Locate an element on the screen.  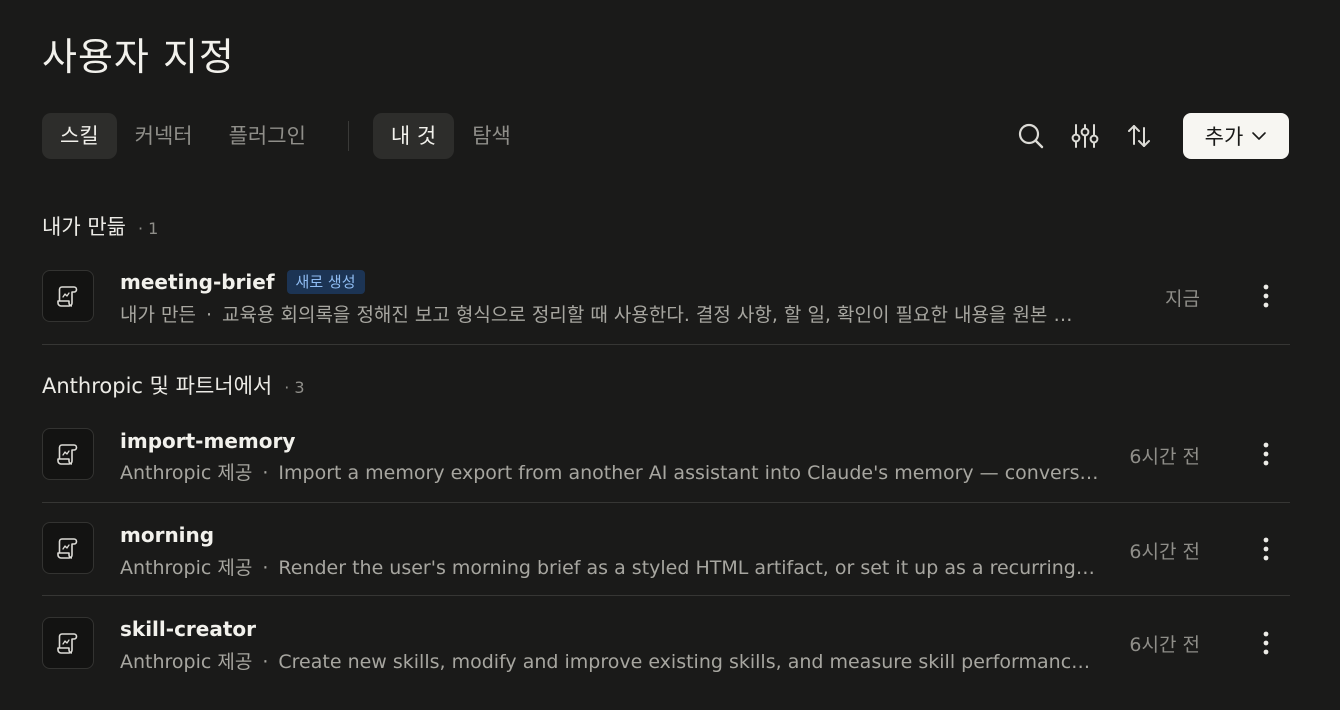
toolbar: 스킬 커넥터 플러그인 내 것 탐색 추가 is located at coordinates (665, 136).